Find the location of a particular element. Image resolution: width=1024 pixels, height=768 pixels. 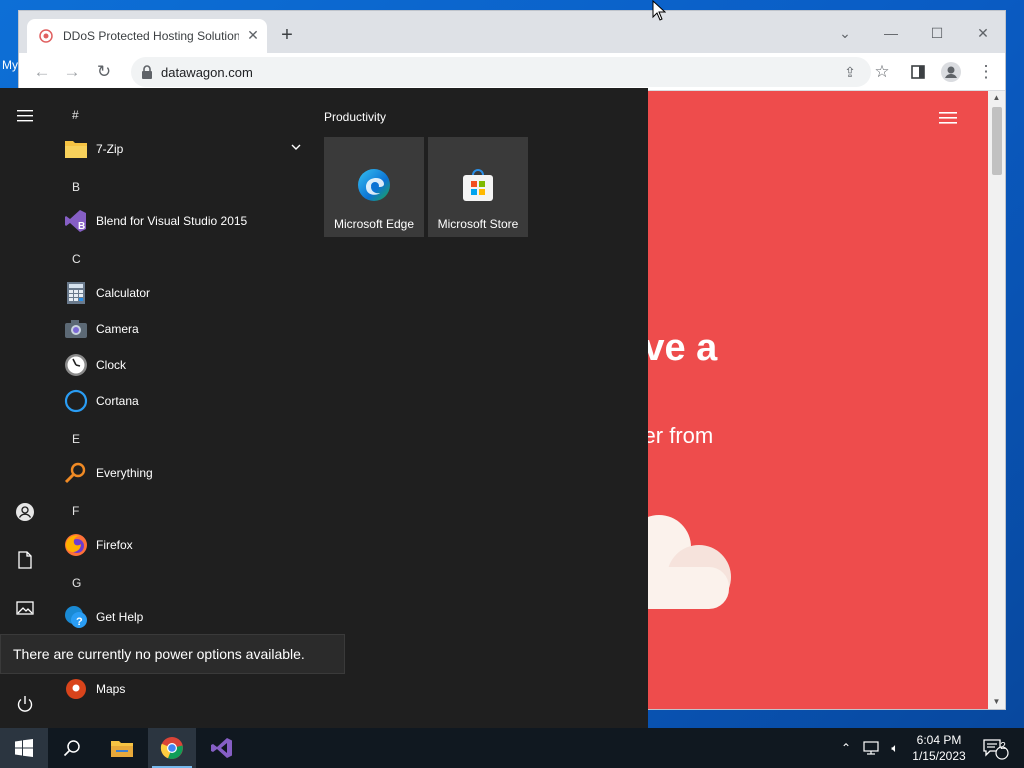

clock: 6:04 PM 1/15/2023 is located at coordinates (939, 748).